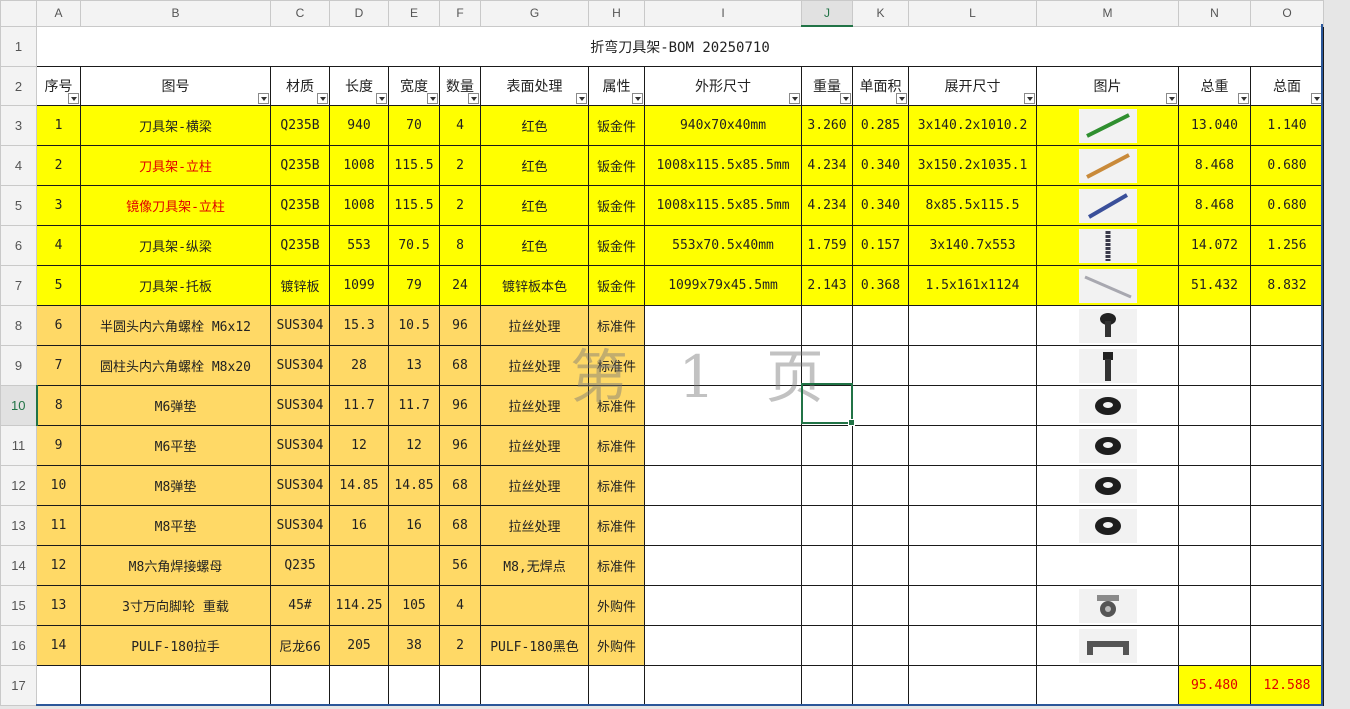  Describe the element at coordinates (414, 605) in the screenshot. I see `cell-wid: 105` at that location.